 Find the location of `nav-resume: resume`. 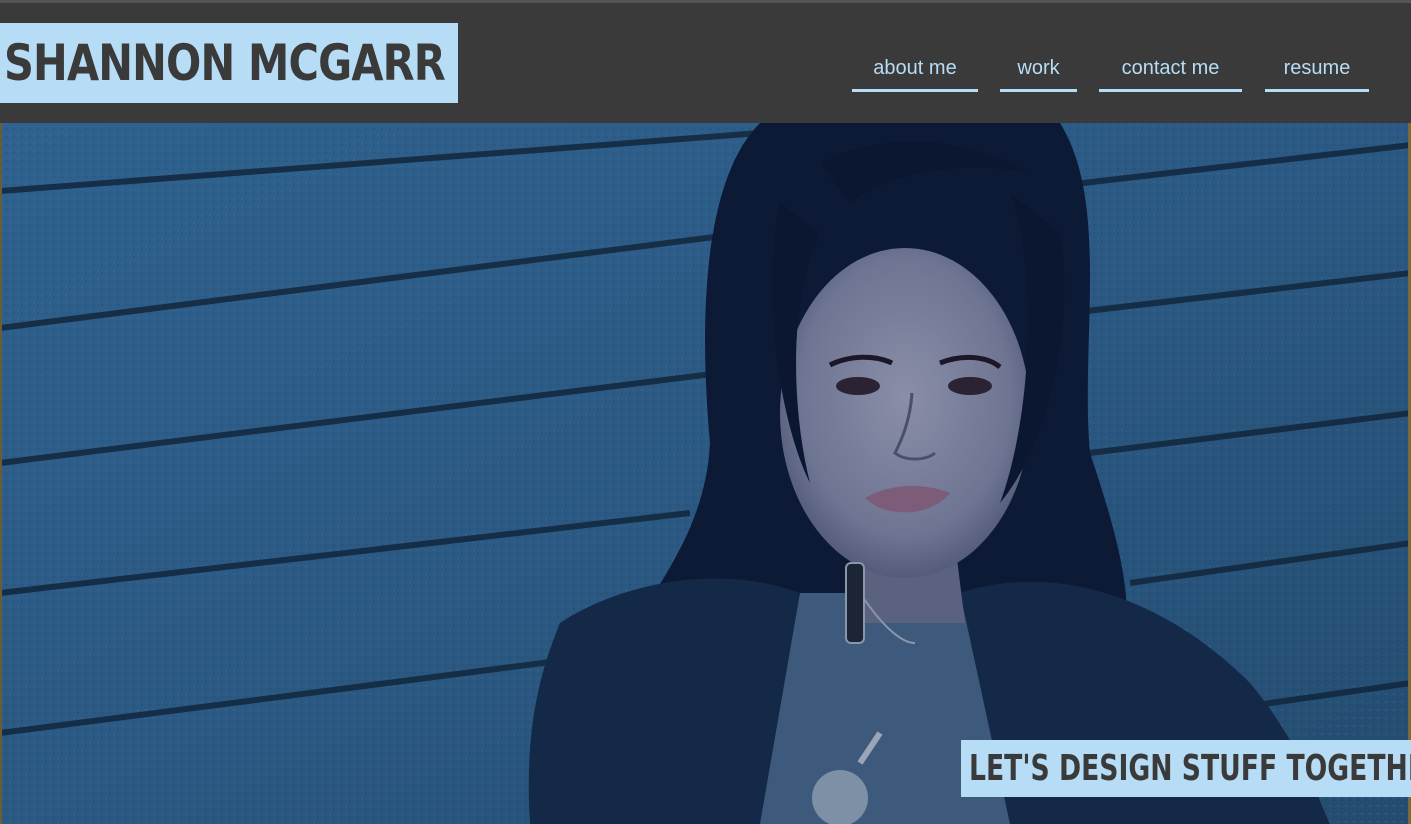

nav-resume: resume is located at coordinates (1317, 71).